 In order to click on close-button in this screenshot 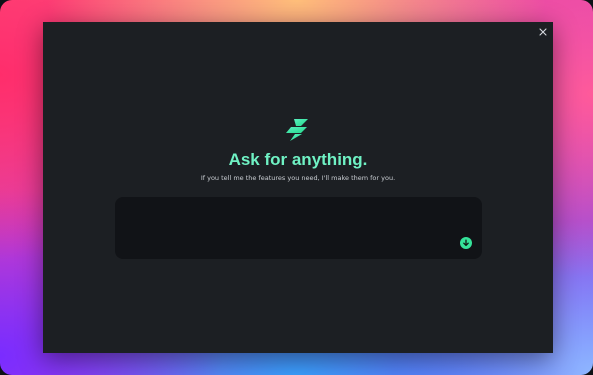, I will do `click(543, 32)`.